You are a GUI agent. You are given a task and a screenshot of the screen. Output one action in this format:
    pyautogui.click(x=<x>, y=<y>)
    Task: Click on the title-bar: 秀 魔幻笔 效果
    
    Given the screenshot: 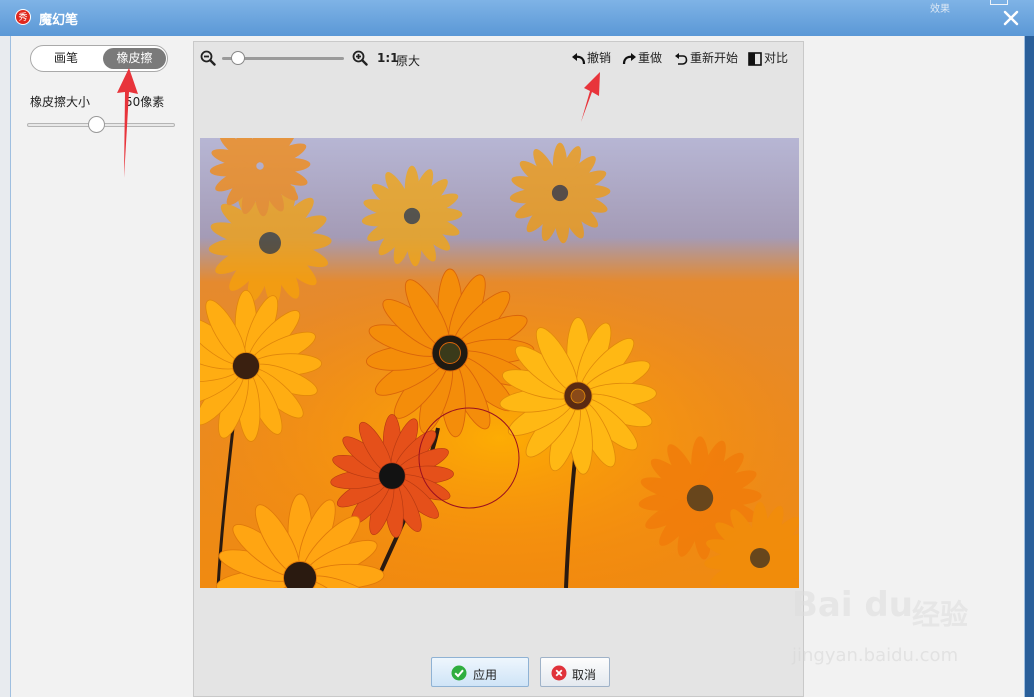 What is the action you would take?
    pyautogui.click(x=517, y=18)
    